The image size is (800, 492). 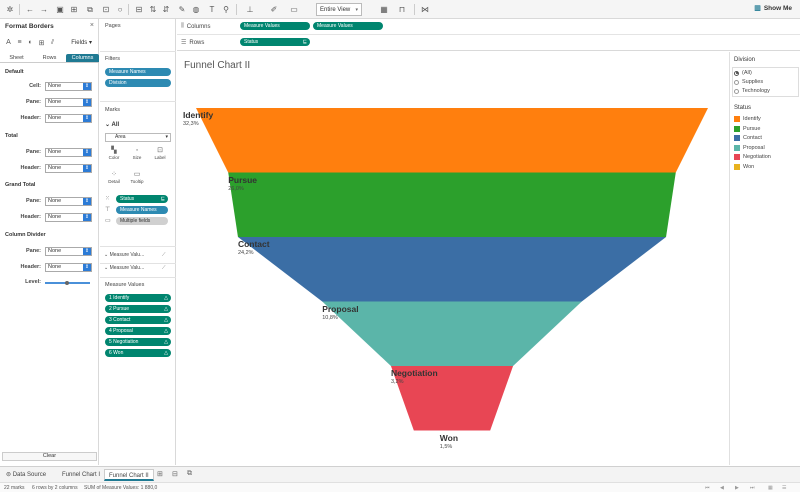 I want to click on status-legend-item: Negotiation, so click(x=752, y=157).